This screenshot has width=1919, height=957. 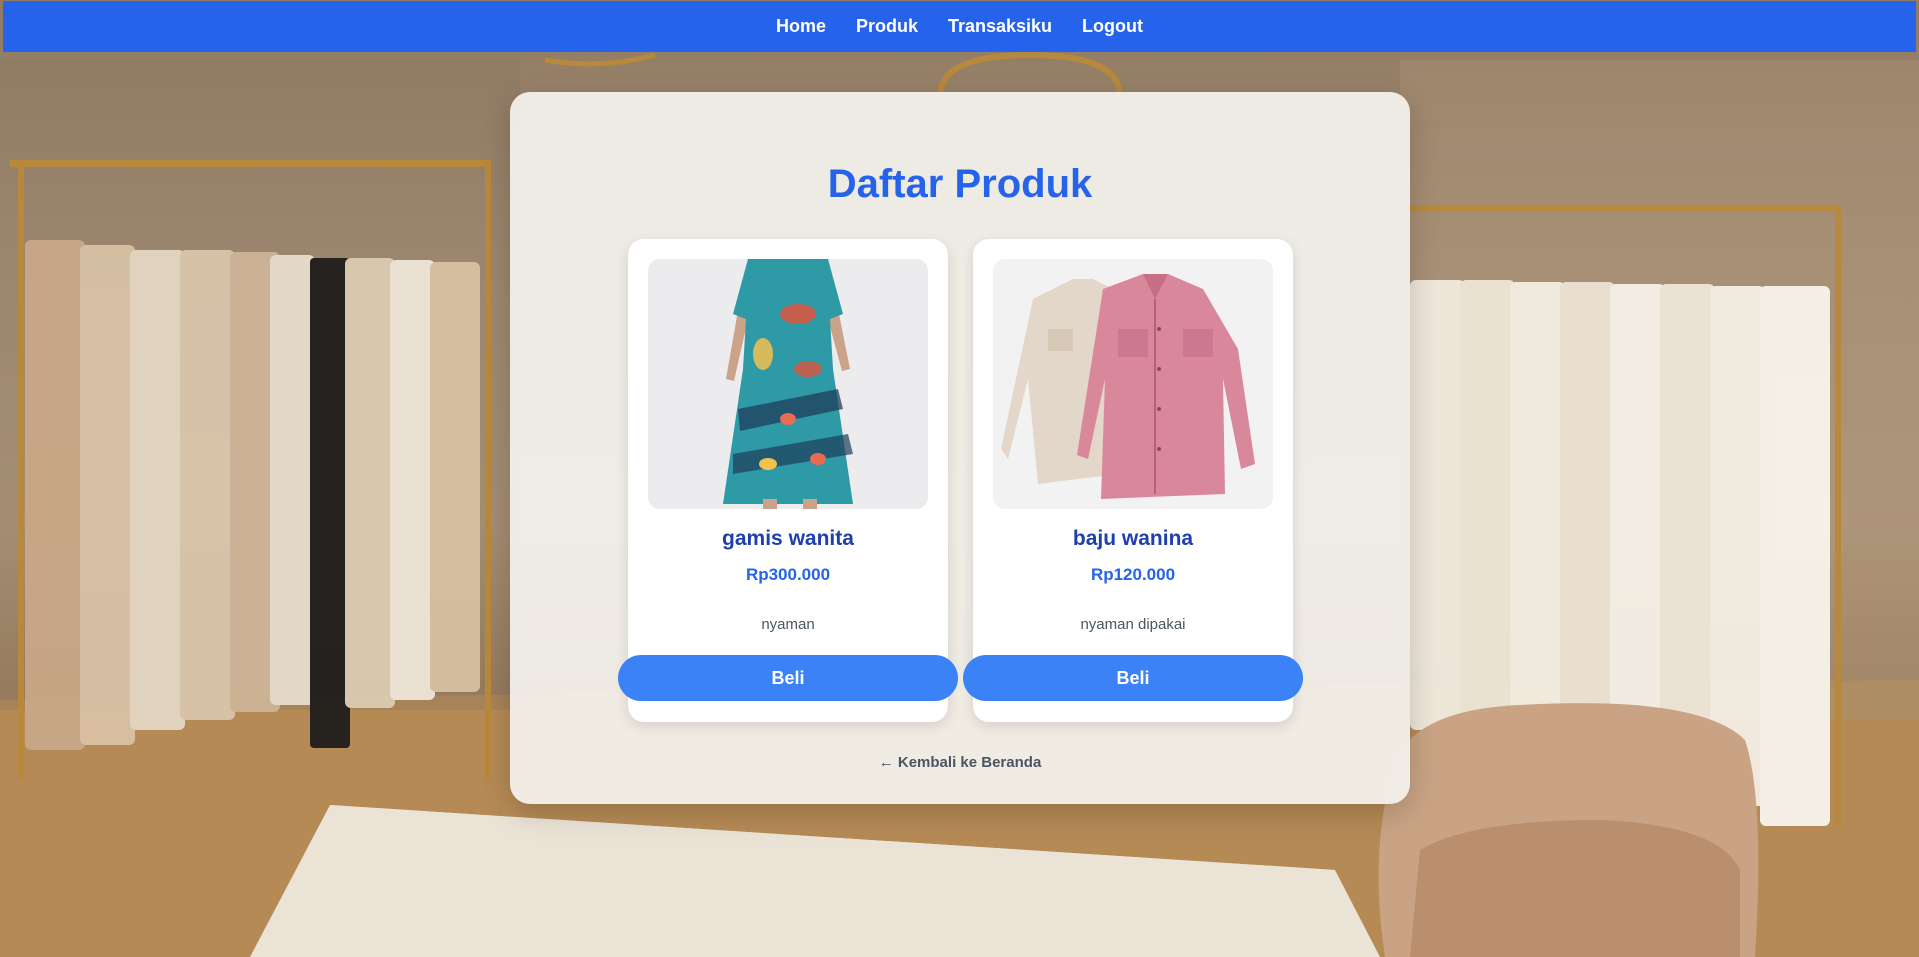 I want to click on product-price: Rp300.000, so click(x=788, y=574).